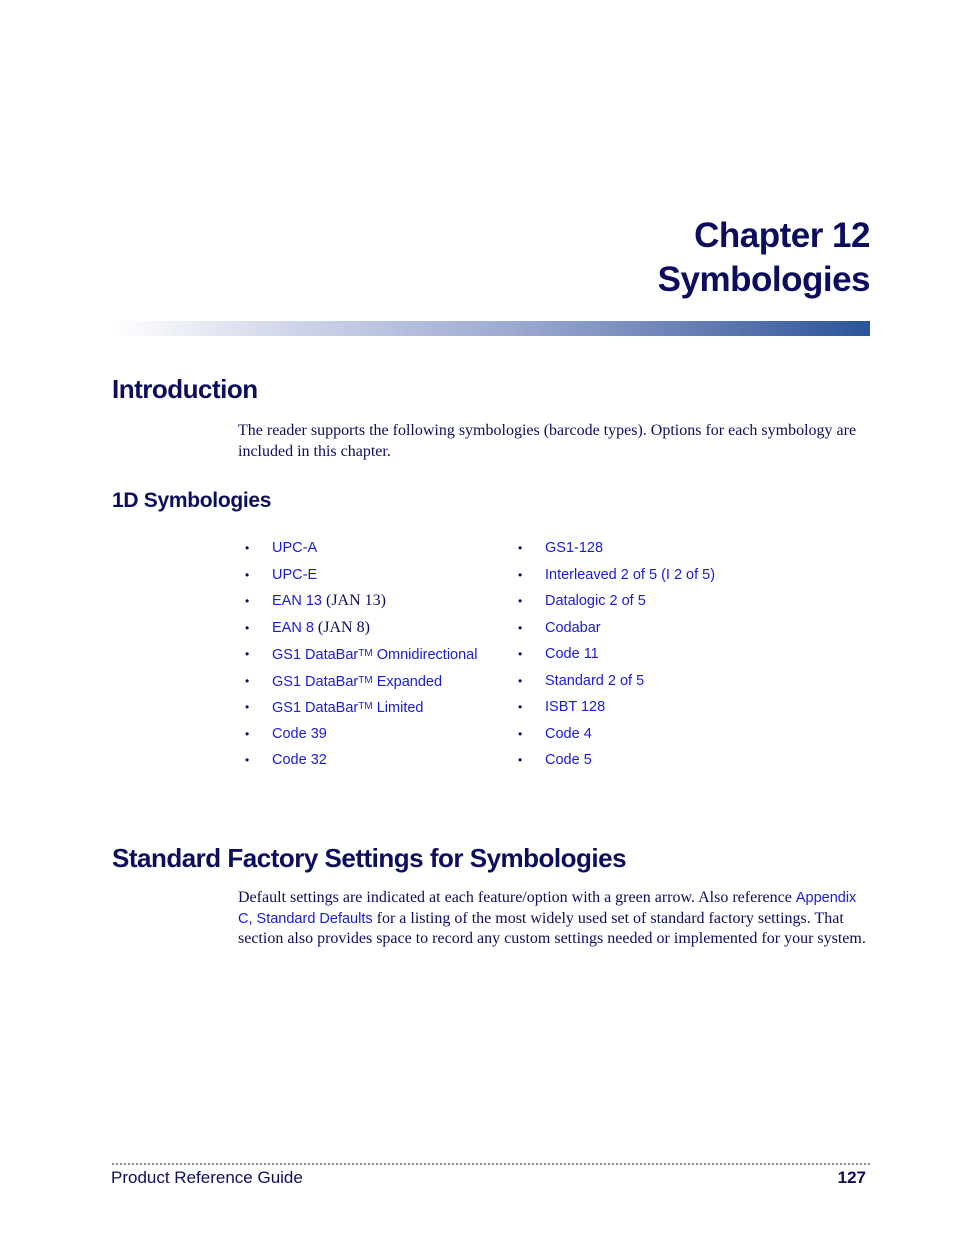  Describe the element at coordinates (764, 279) in the screenshot. I see `chapter-name: Symbologies` at that location.